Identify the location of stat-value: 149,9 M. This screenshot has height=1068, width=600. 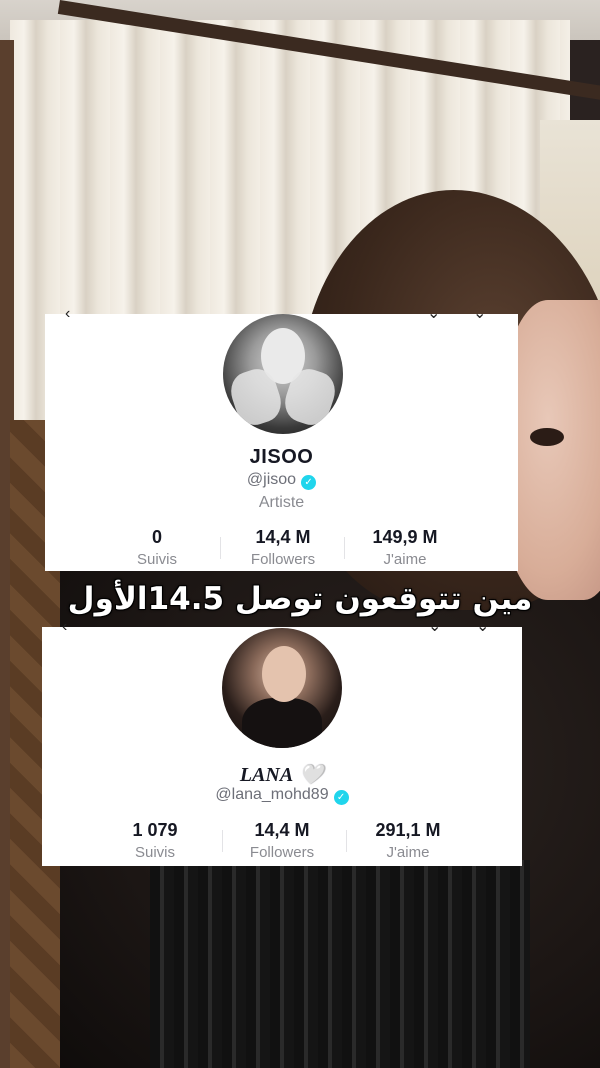
(405, 537).